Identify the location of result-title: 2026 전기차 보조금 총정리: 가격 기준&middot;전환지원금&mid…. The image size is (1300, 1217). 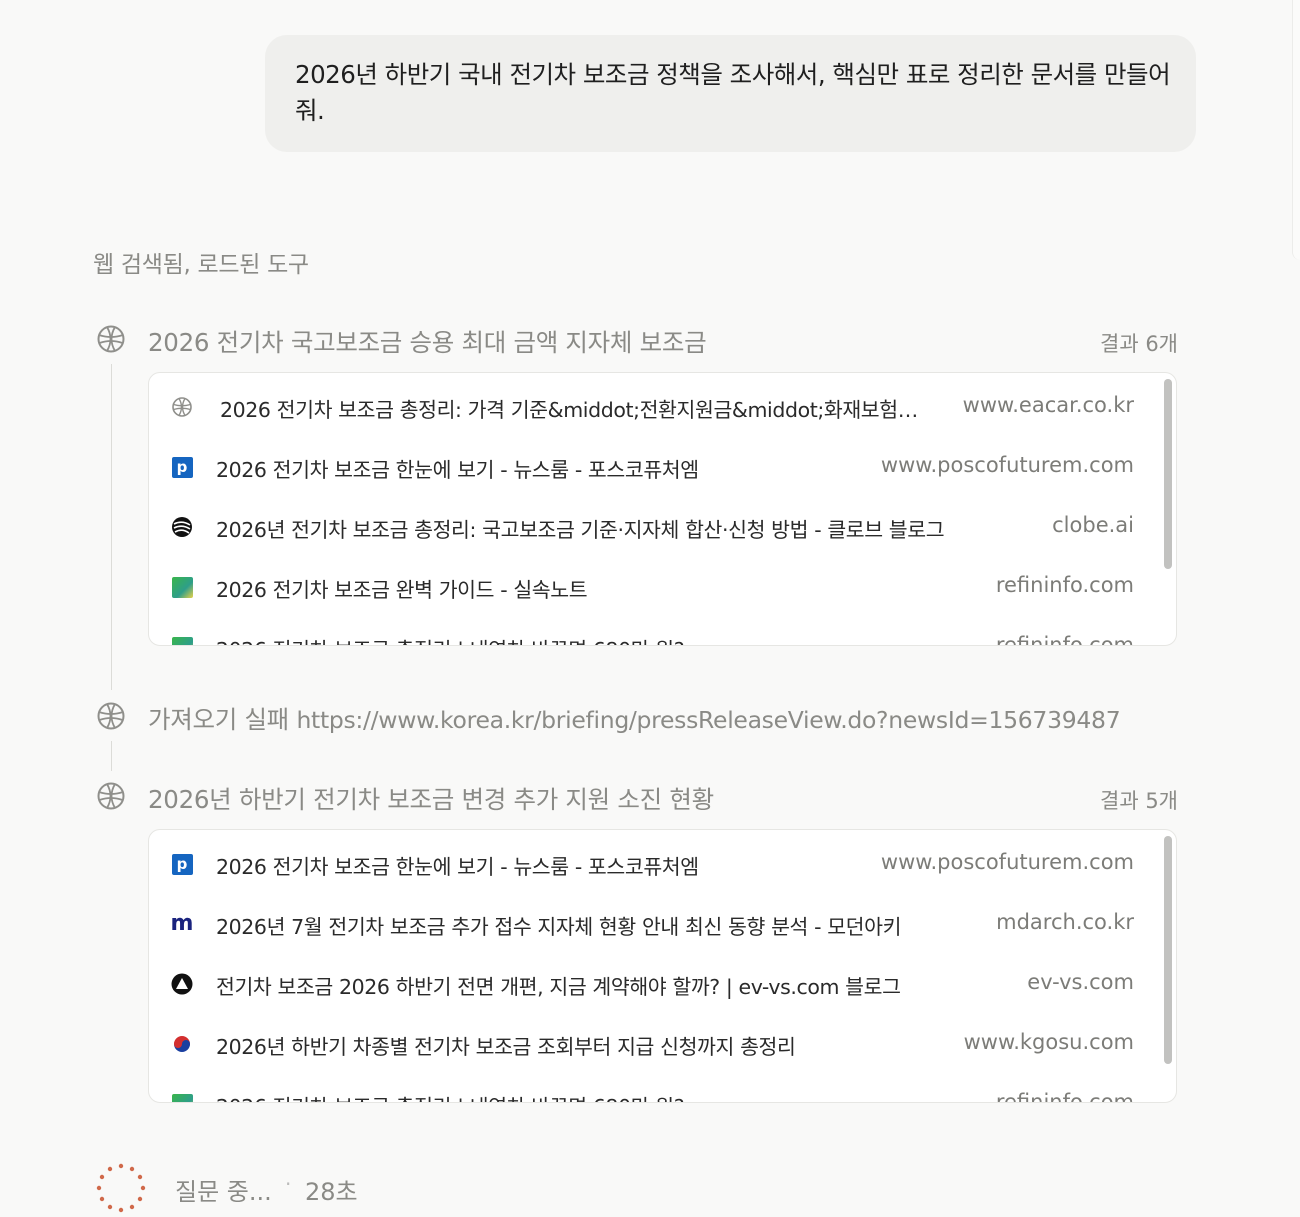
(569, 410).